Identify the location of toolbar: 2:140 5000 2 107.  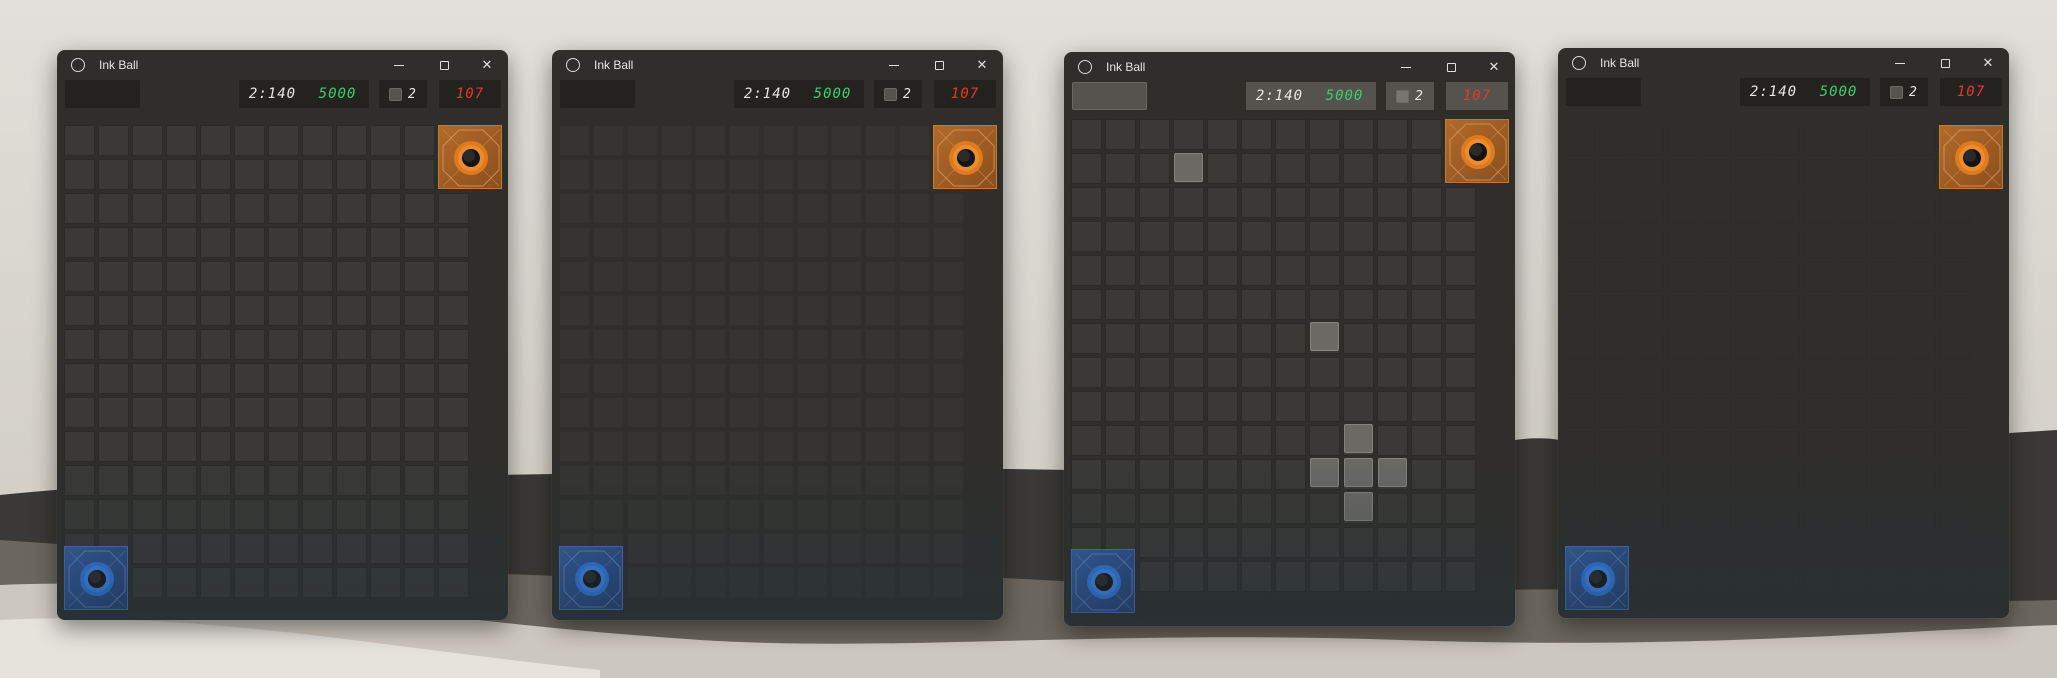
(282, 99).